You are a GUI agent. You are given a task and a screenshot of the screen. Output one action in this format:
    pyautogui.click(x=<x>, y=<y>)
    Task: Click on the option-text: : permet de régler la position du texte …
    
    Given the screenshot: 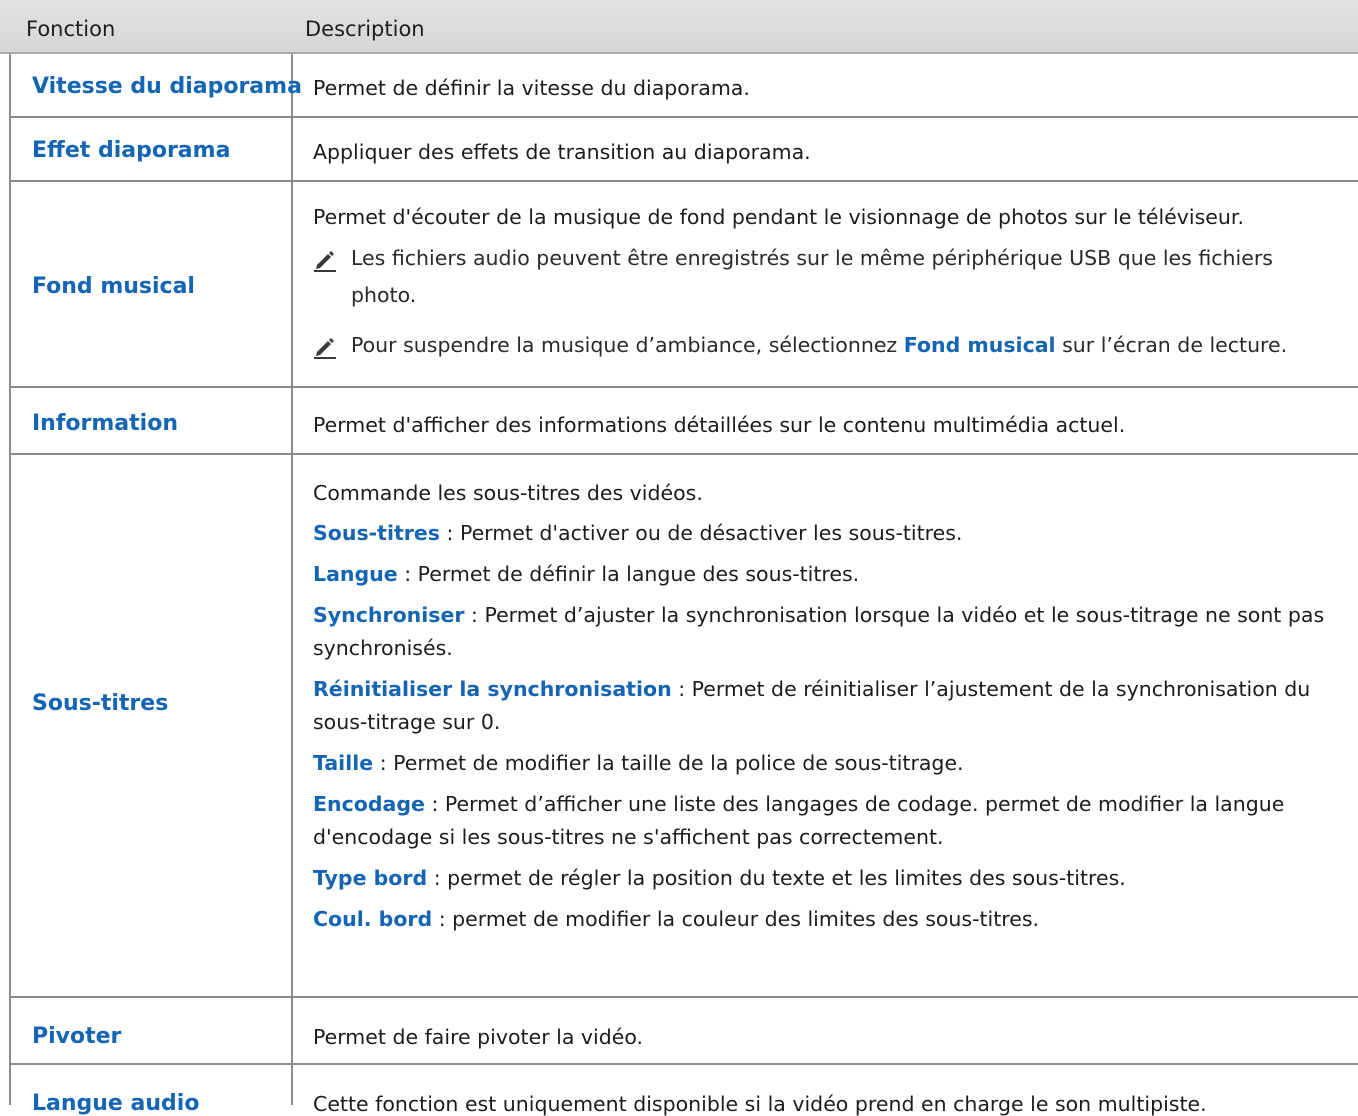 What is the action you would take?
    pyautogui.click(x=776, y=878)
    